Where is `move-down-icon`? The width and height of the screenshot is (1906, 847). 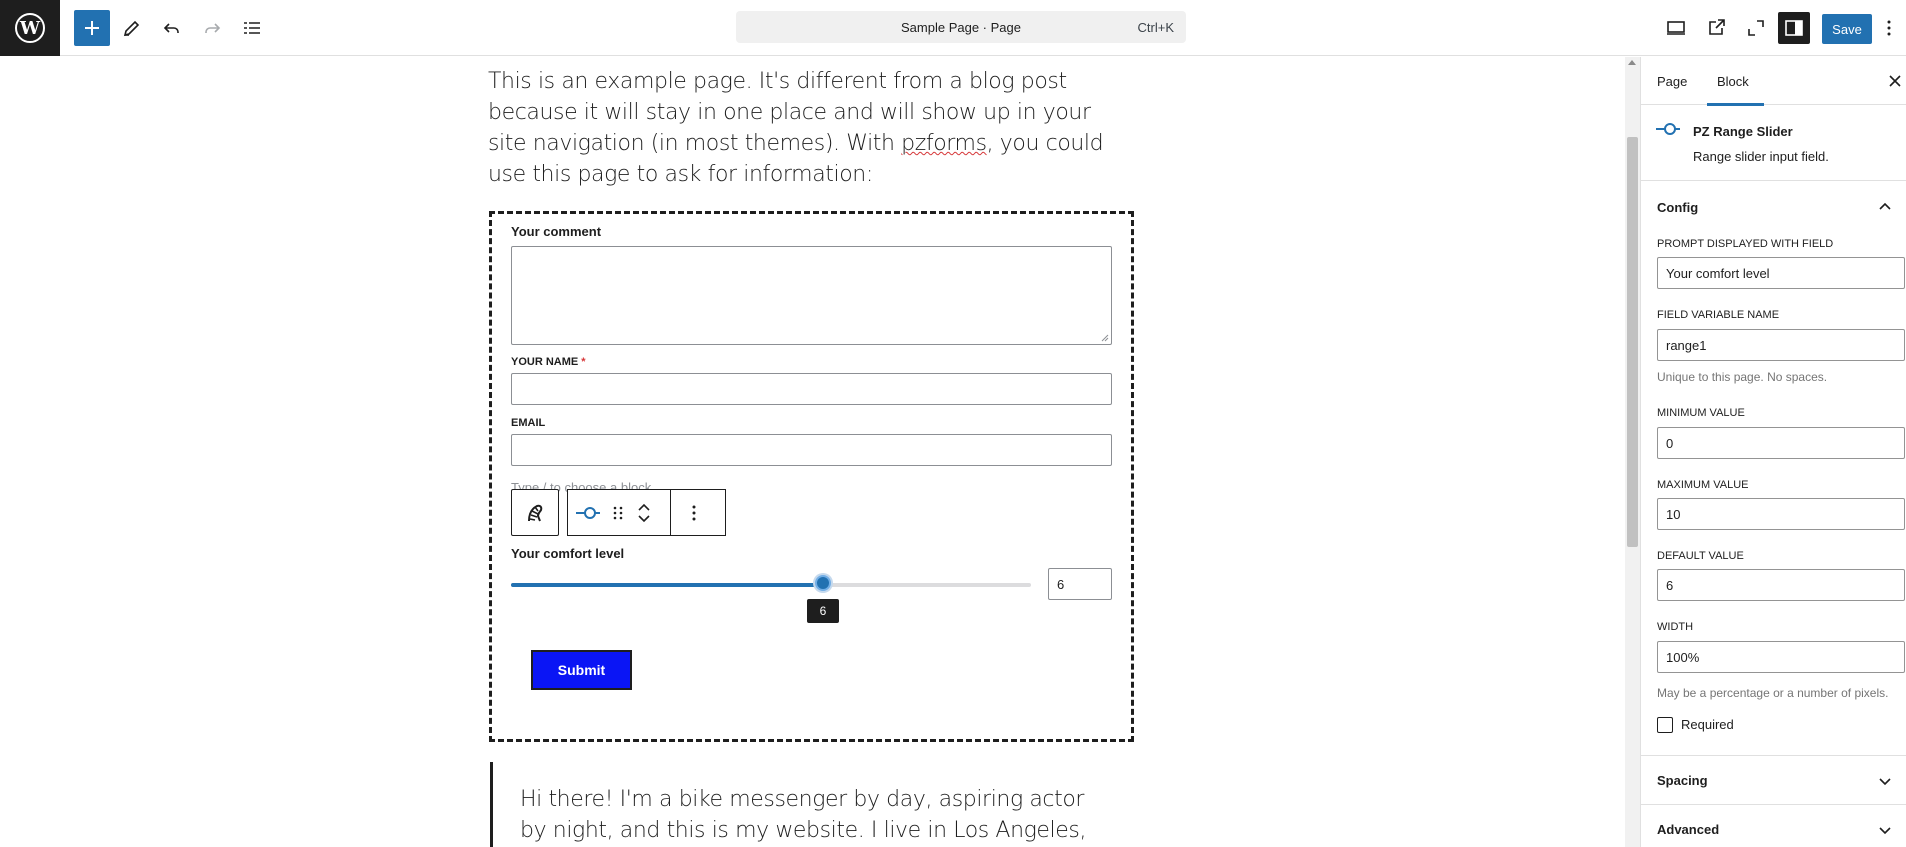
move-down-icon is located at coordinates (644, 519).